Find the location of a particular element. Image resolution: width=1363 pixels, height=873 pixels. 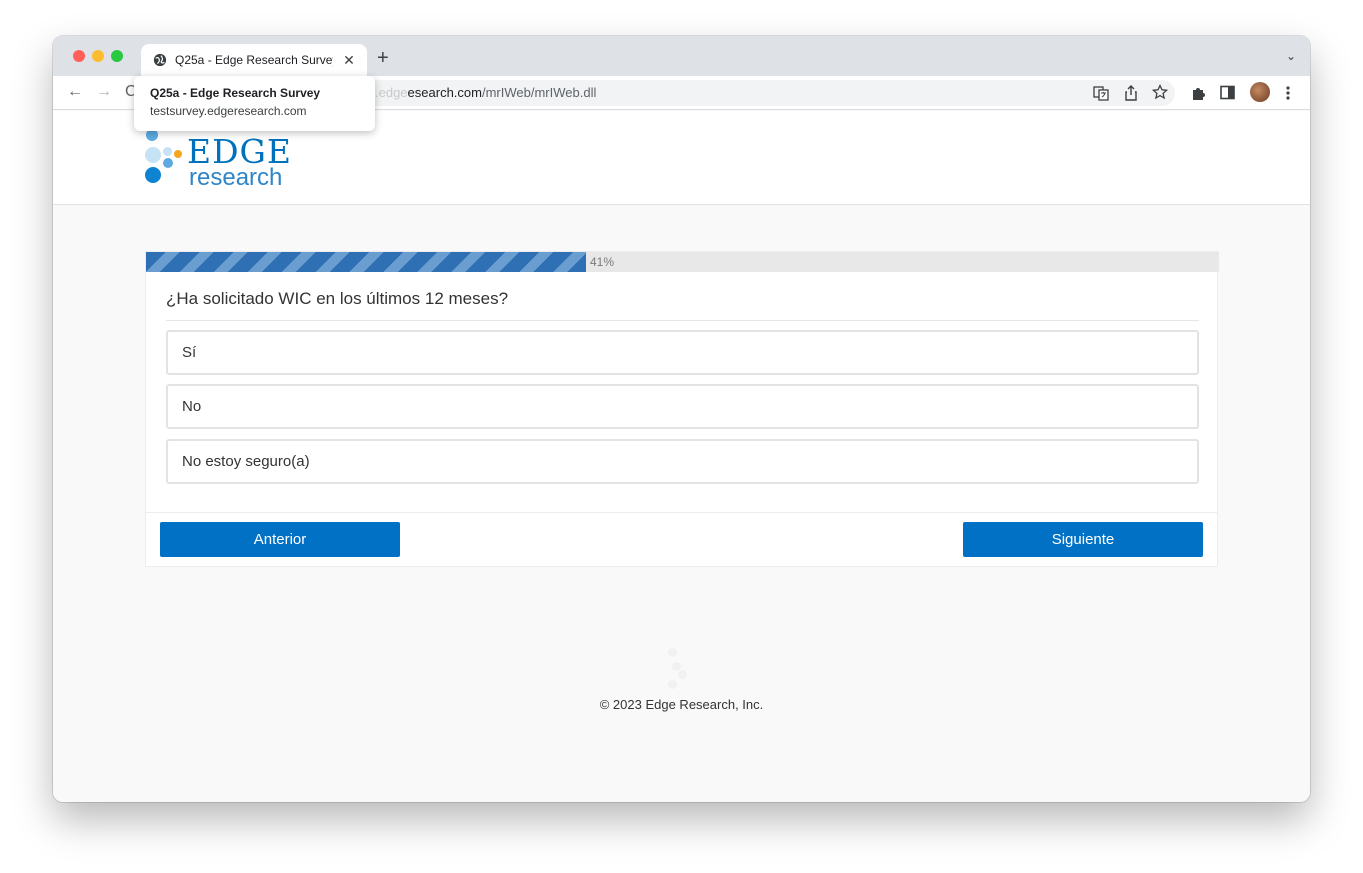

globe-icon is located at coordinates (160, 60).